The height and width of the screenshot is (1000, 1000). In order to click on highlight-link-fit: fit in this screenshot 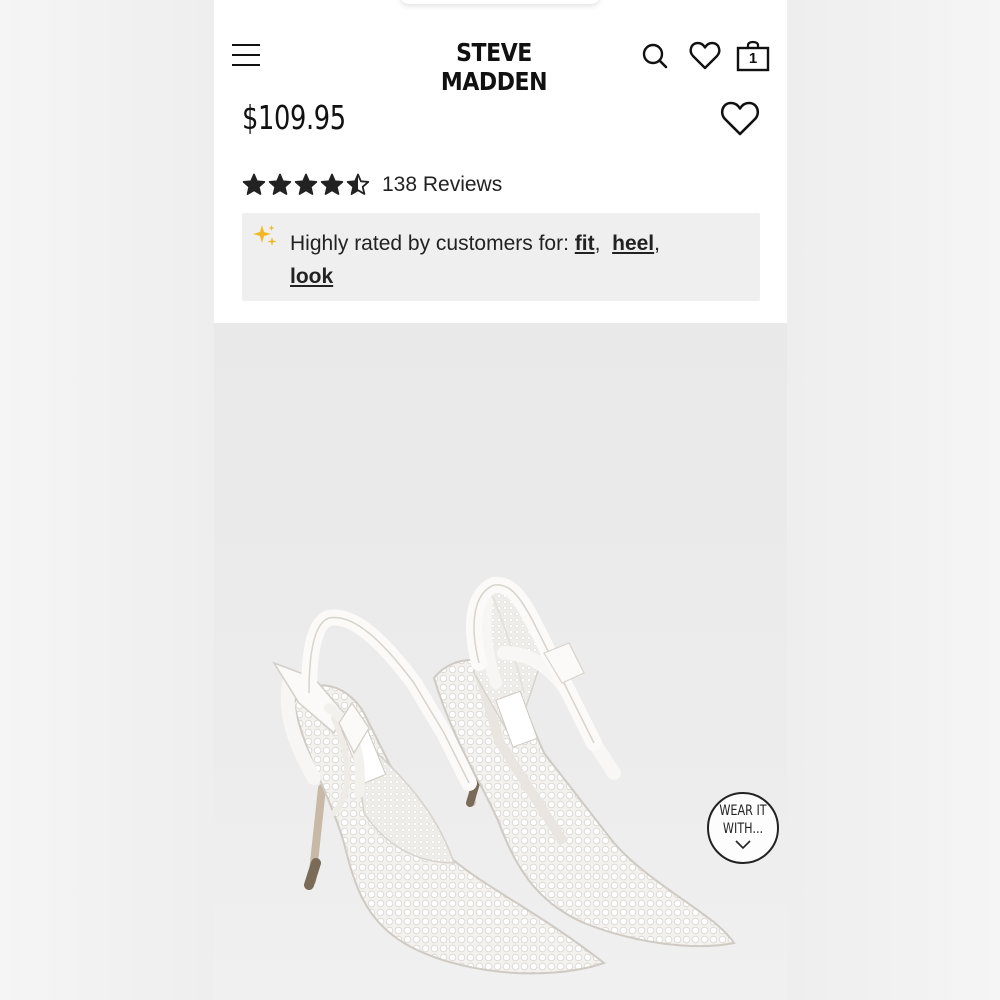, I will do `click(585, 243)`.